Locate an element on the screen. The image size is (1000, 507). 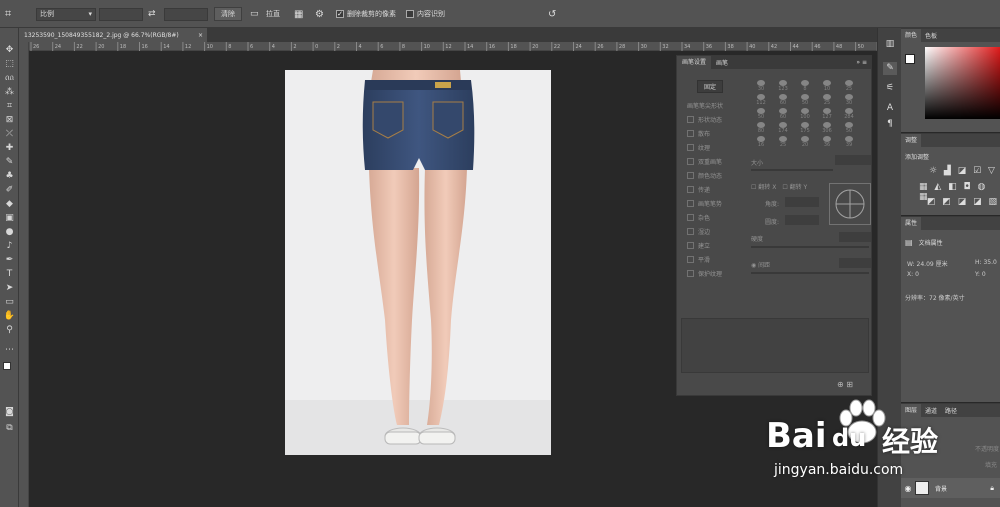
brush-tip: 127 is located at coordinates (827, 115).